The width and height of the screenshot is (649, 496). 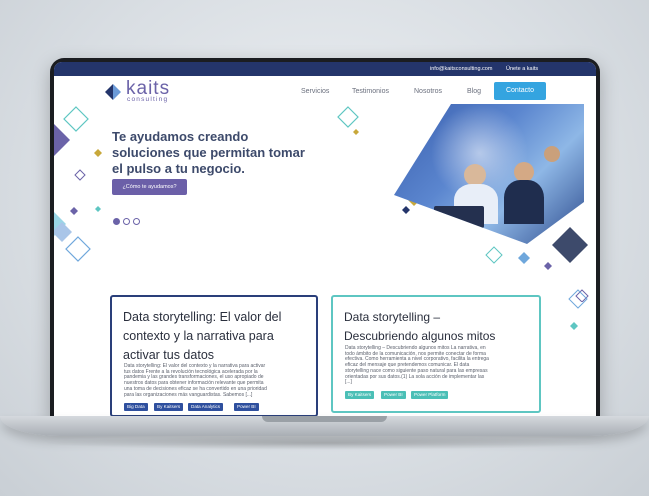 What do you see at coordinates (78, 184) in the screenshot?
I see `decorative-shapes-left` at bounding box center [78, 184].